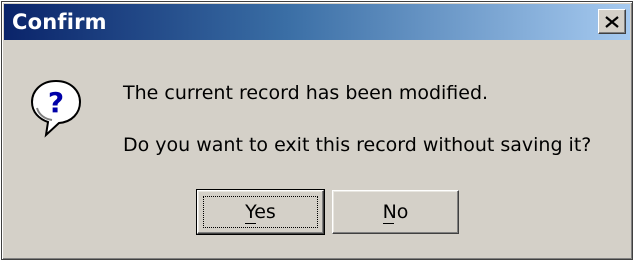 This screenshot has width=634, height=261. I want to click on title-bar: Confirm, so click(317, 22).